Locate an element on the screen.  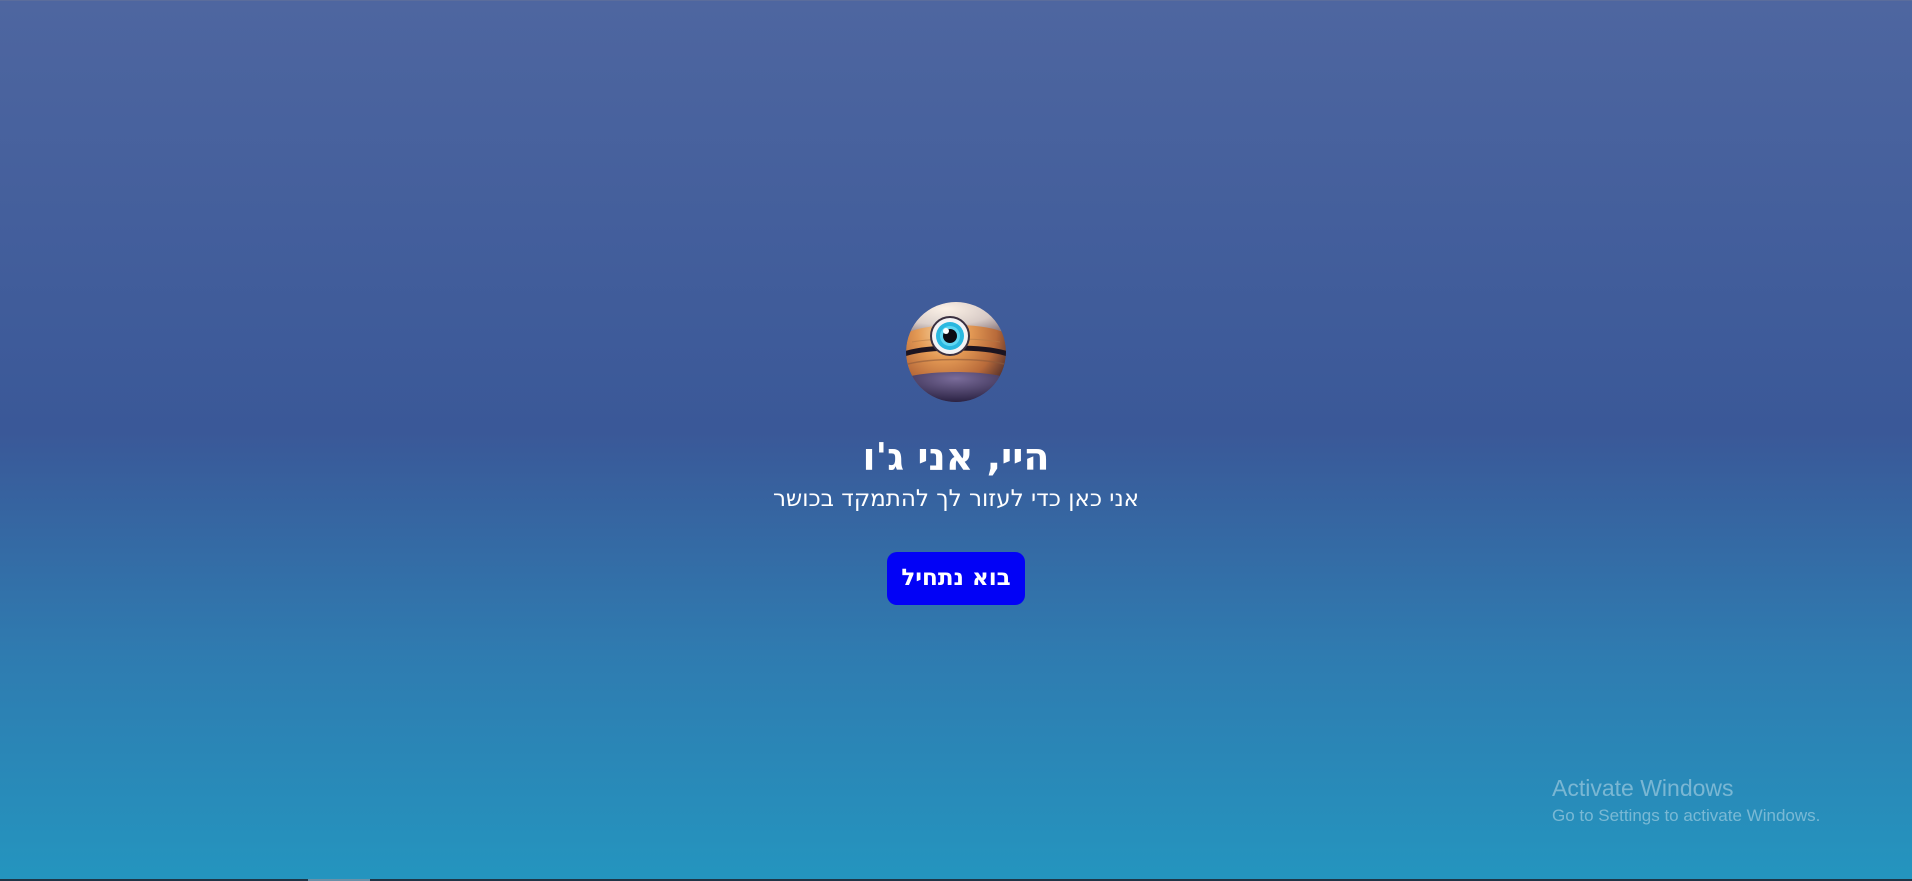
window-top-edge is located at coordinates (956, 0).